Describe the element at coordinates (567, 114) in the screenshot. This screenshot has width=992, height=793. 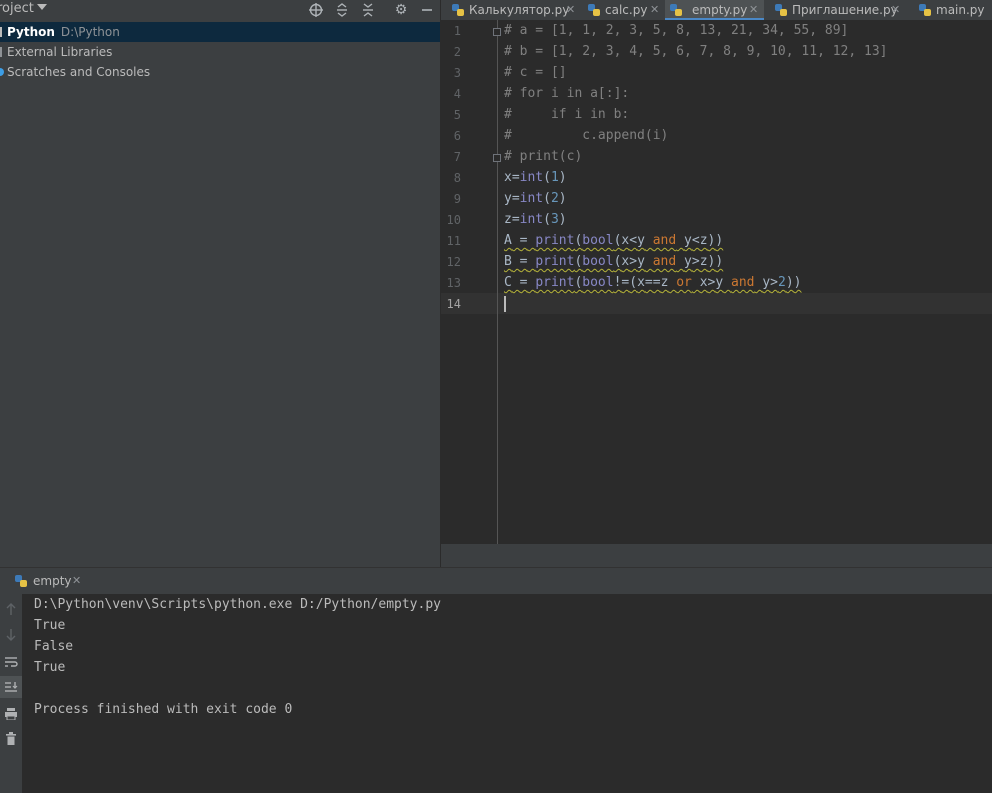
I see `code-line: # if i in b:` at that location.